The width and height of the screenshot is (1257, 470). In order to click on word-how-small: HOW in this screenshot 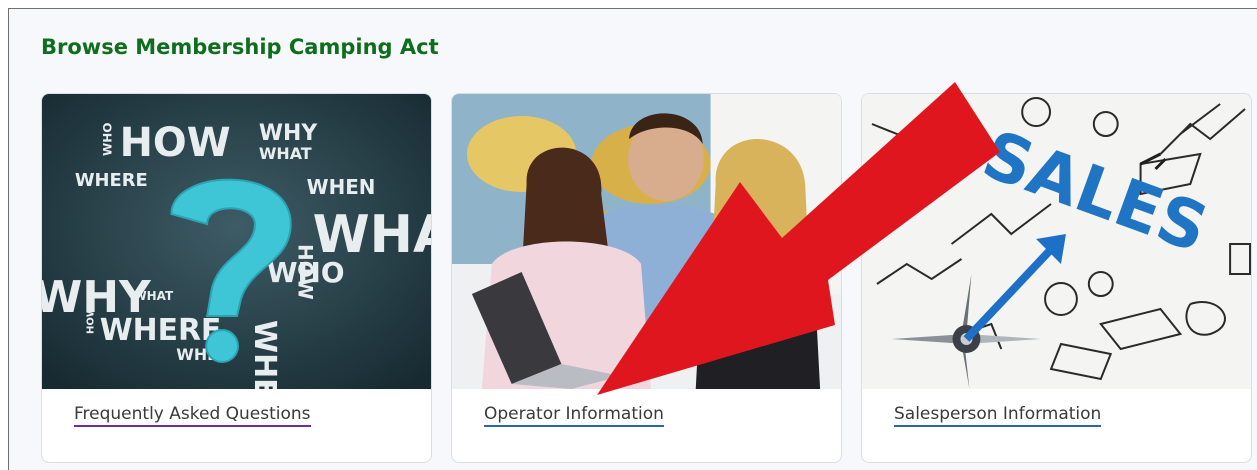, I will do `click(91, 320)`.